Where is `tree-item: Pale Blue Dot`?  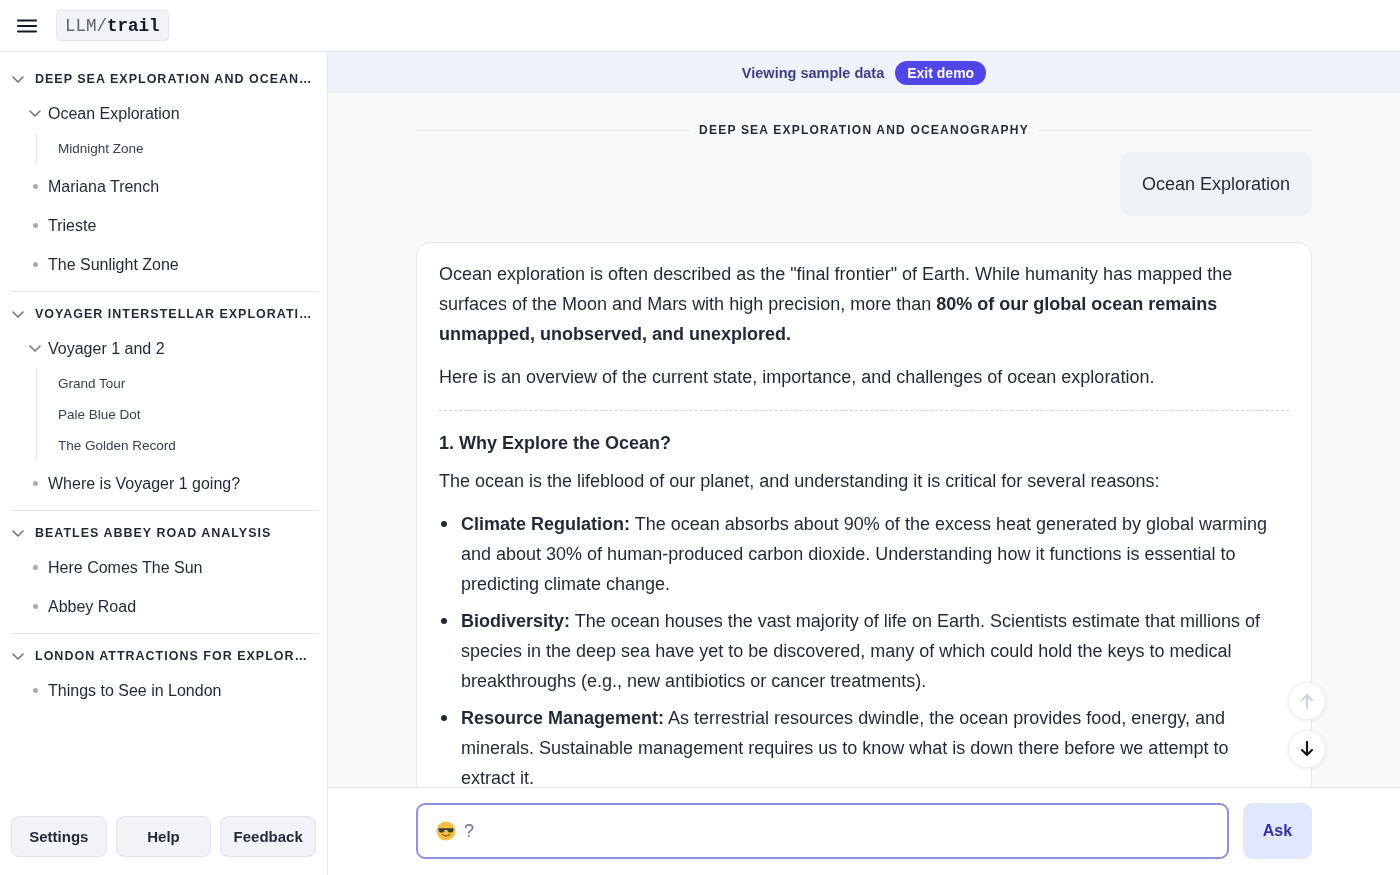 tree-item: Pale Blue Dot is located at coordinates (99, 414).